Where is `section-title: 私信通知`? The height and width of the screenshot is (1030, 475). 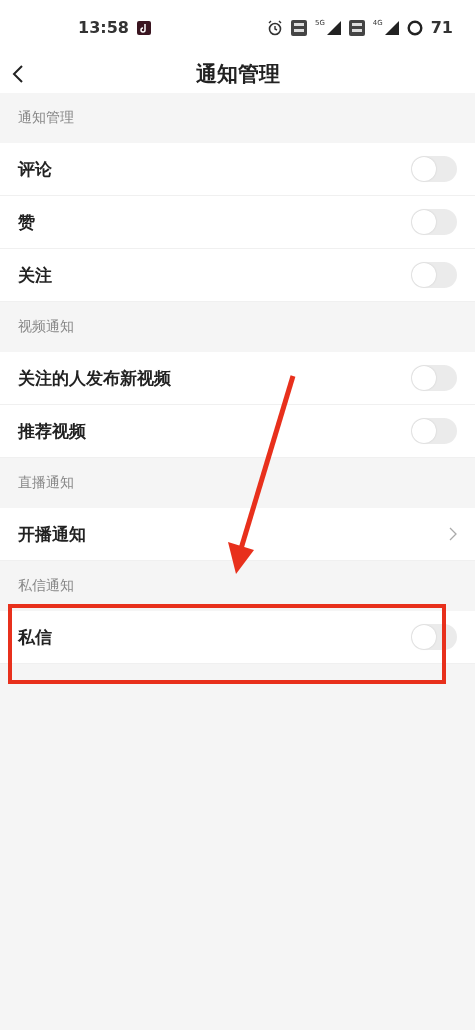
section-title: 私信通知 is located at coordinates (46, 585).